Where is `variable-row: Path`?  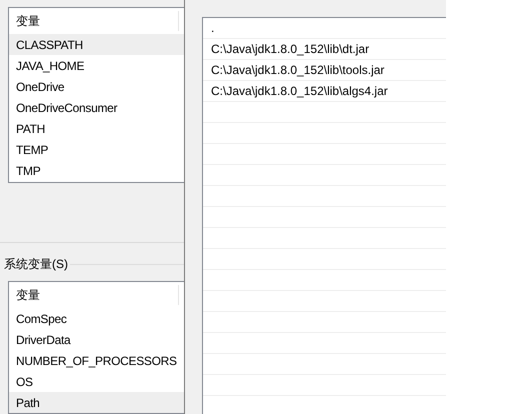
variable-row: Path is located at coordinates (96, 402).